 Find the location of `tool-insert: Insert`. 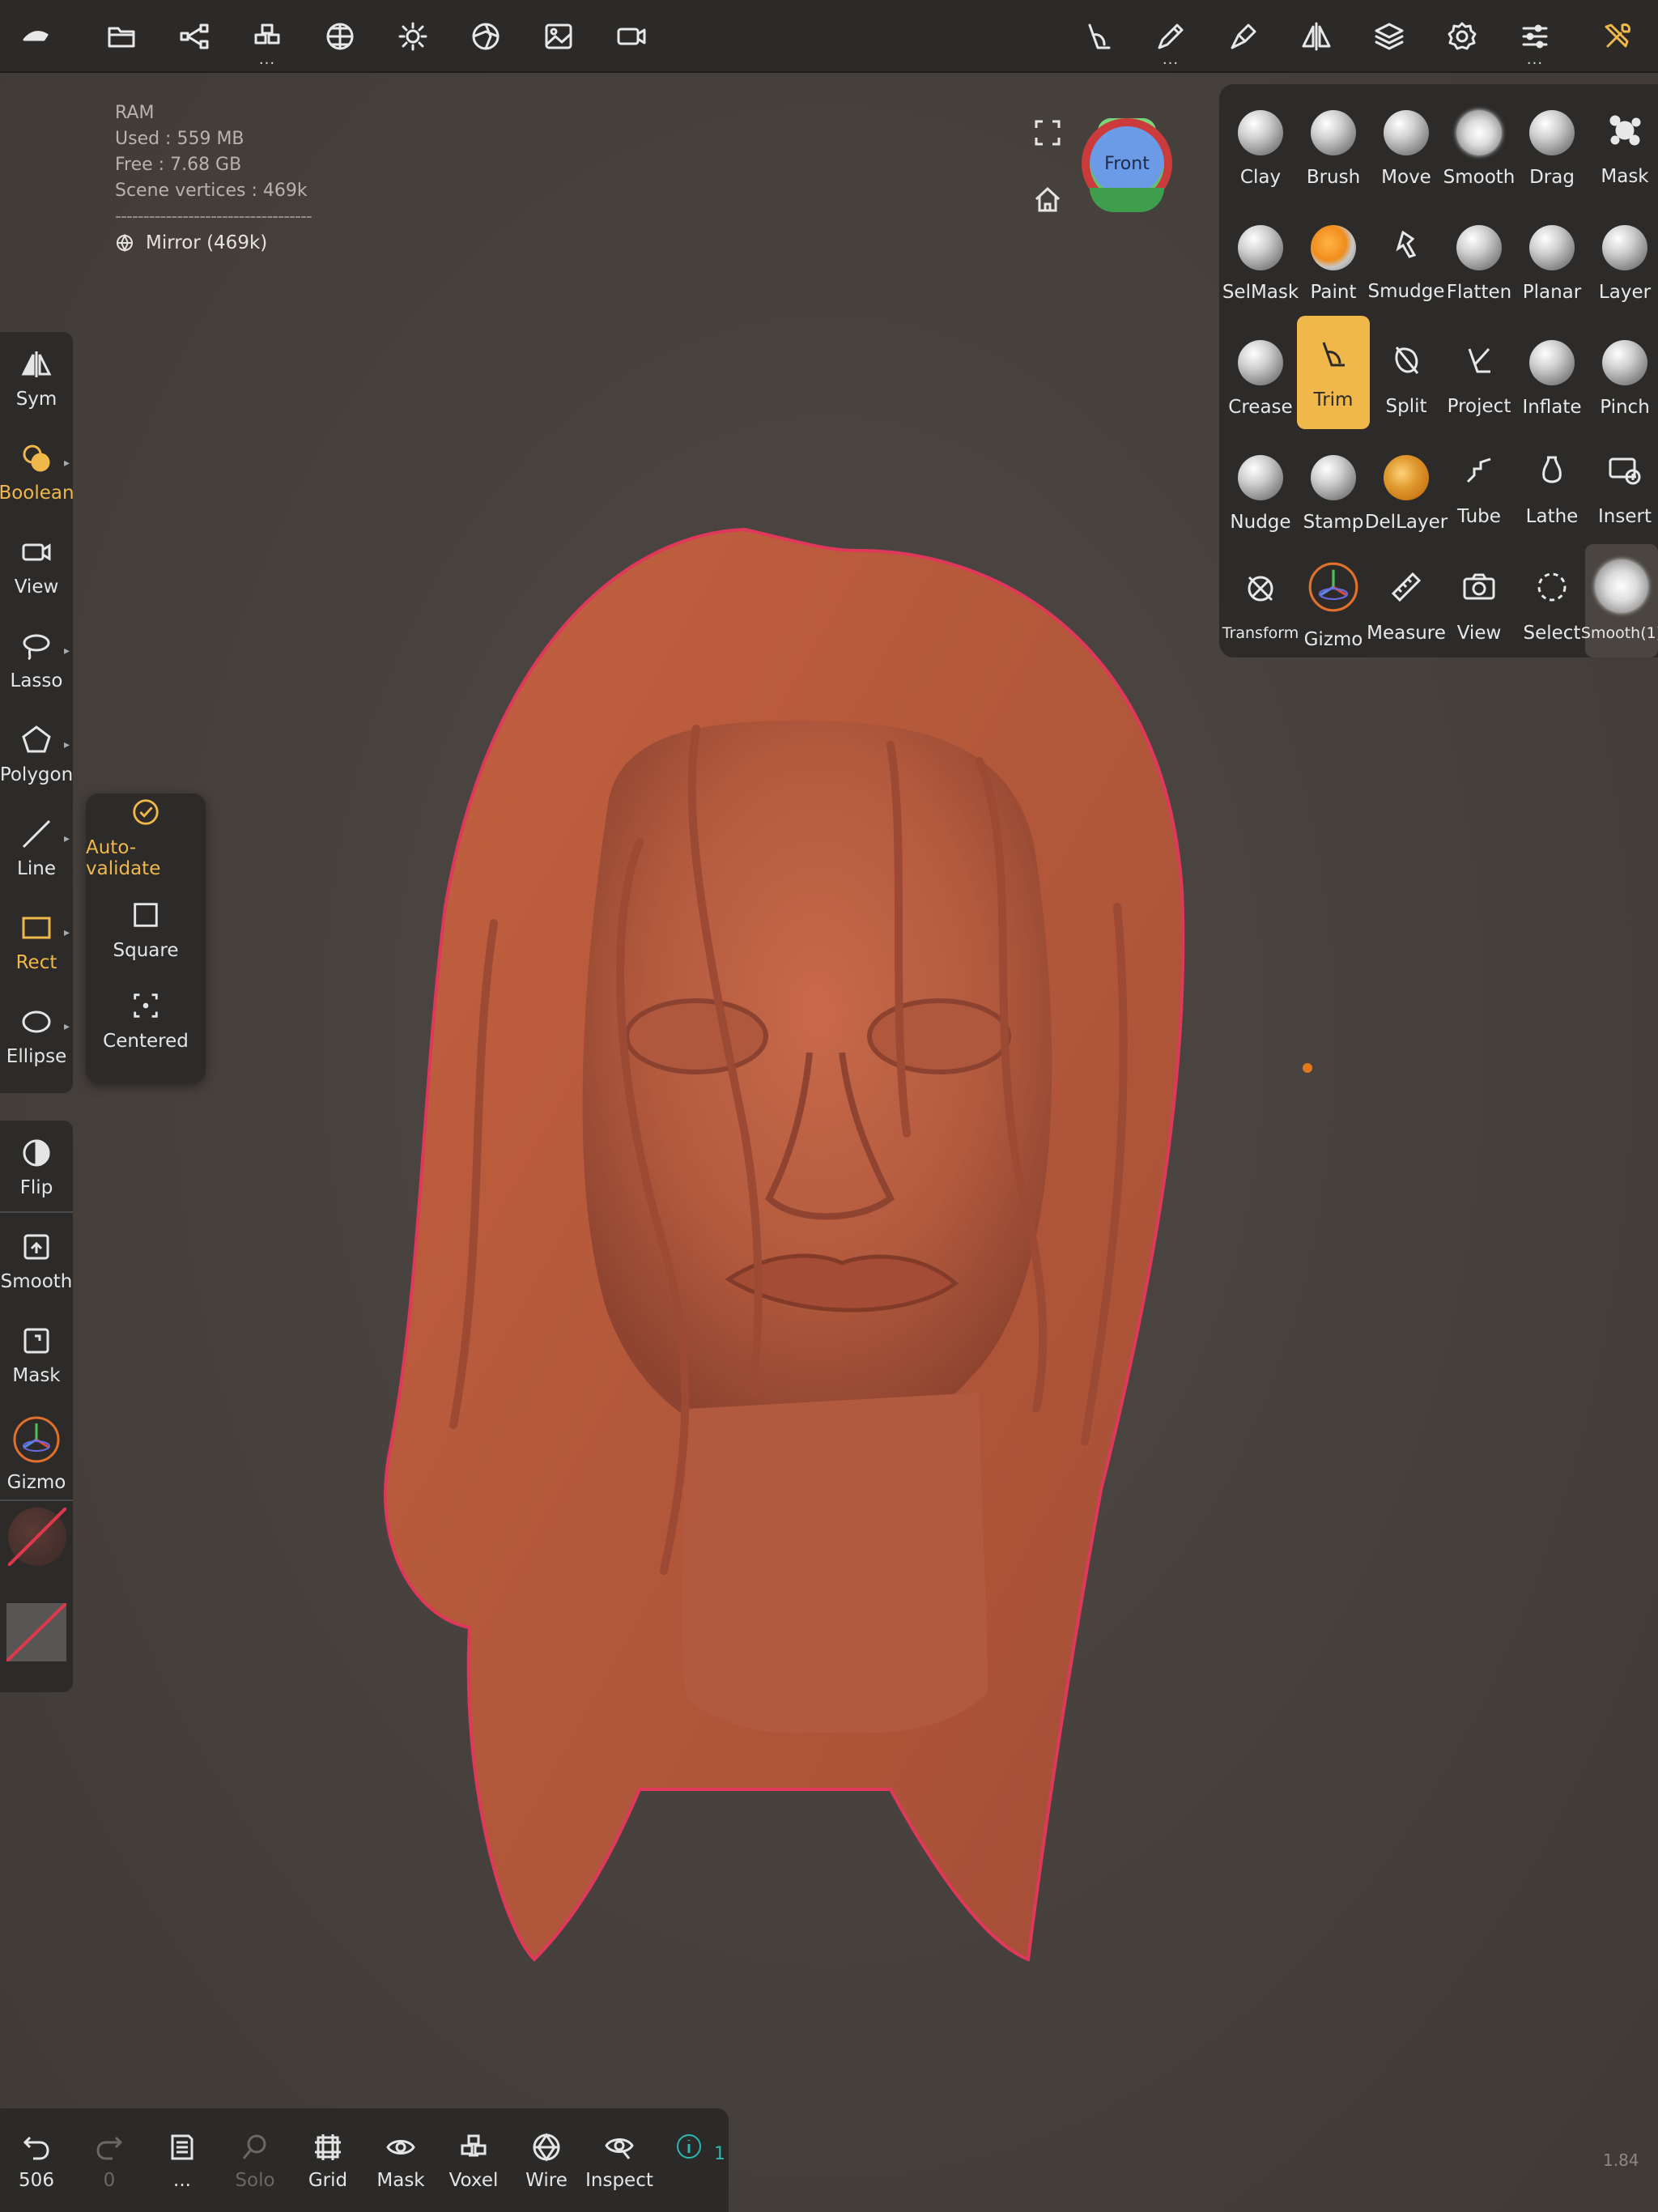

tool-insert: Insert is located at coordinates (1623, 489).